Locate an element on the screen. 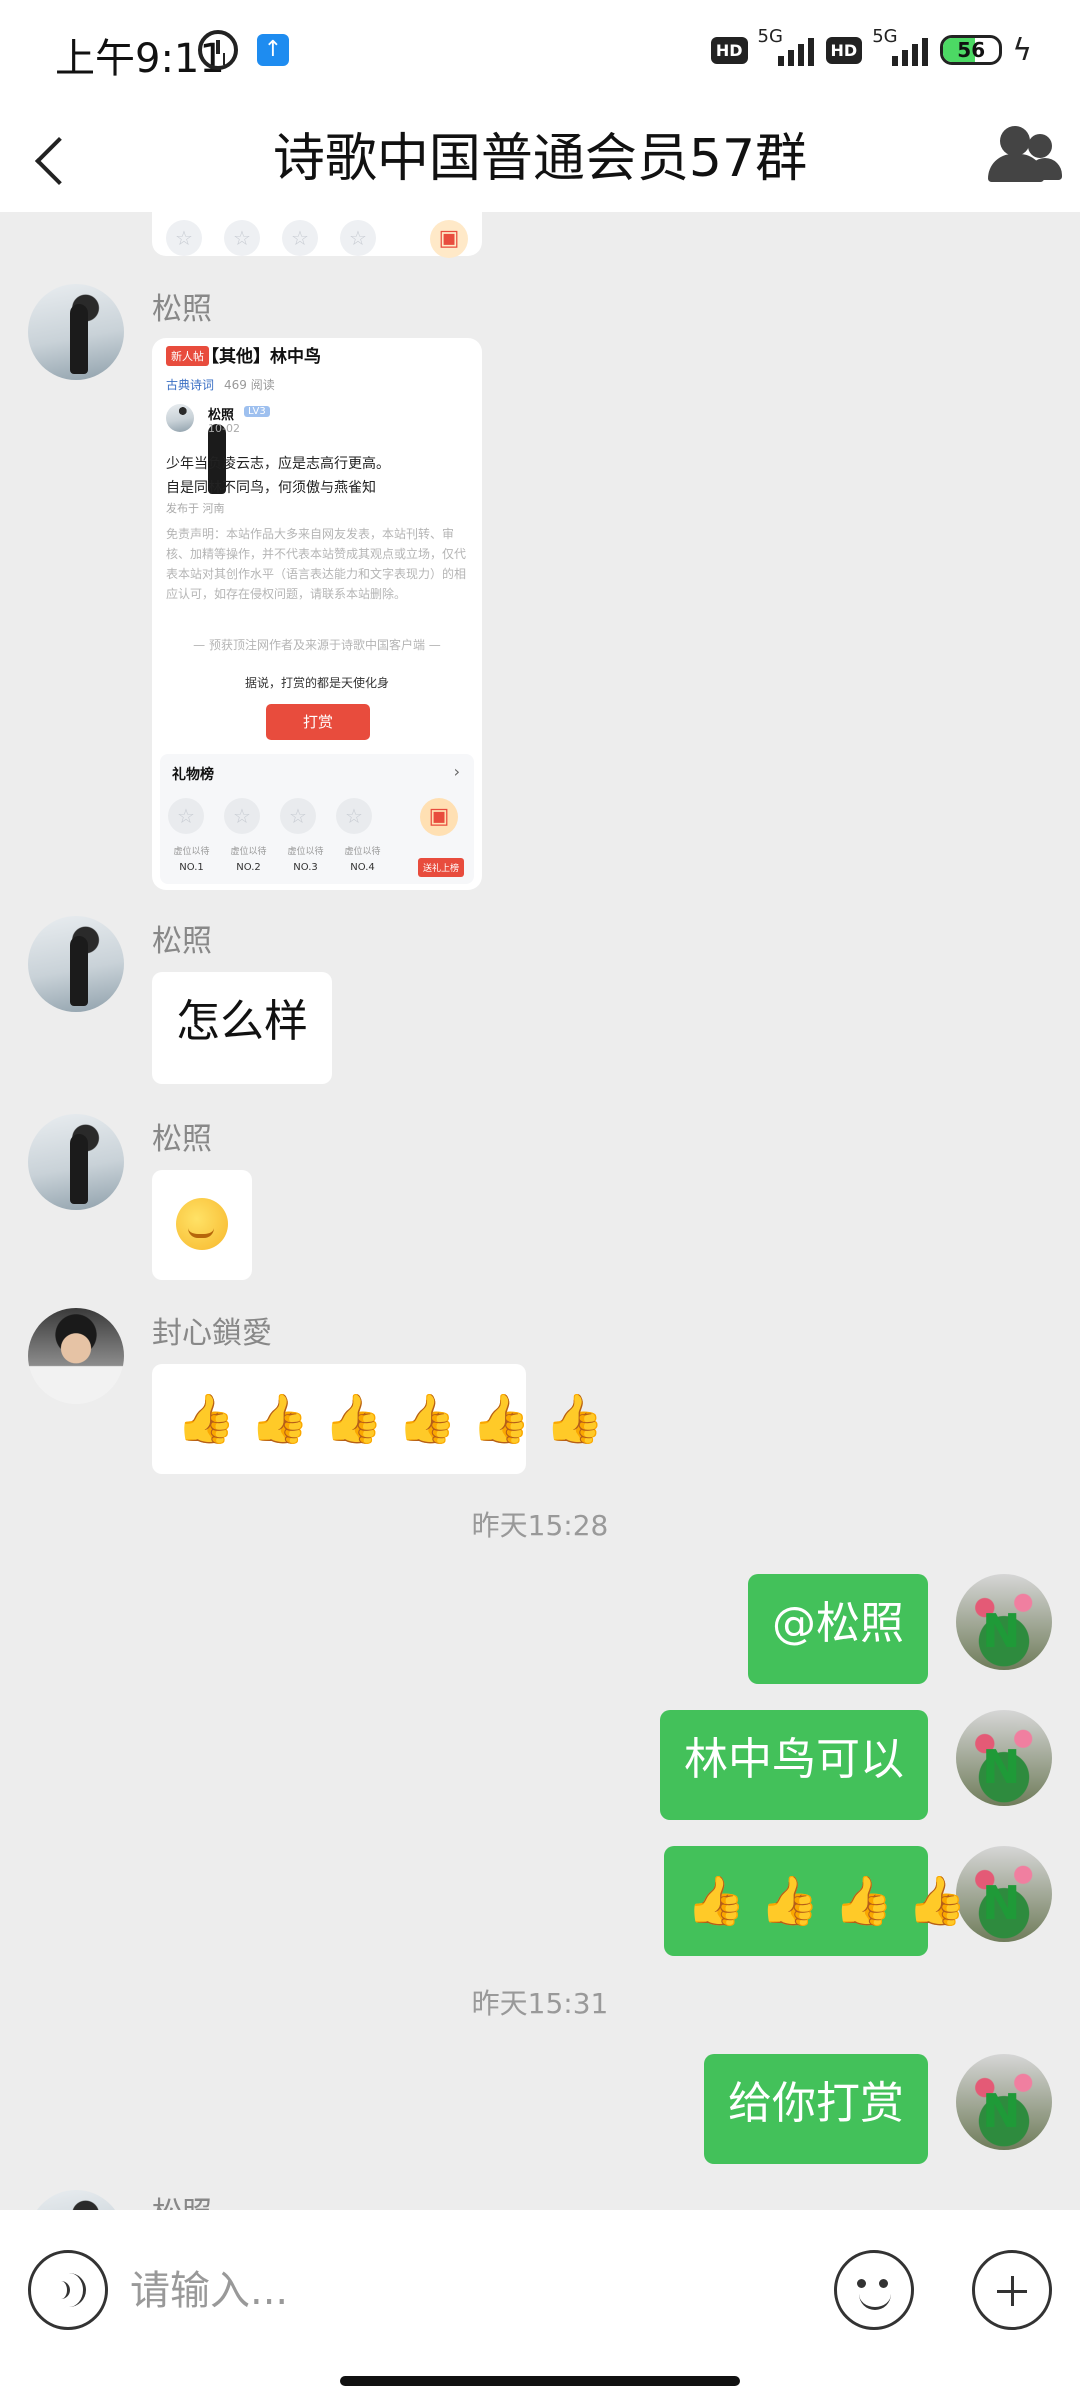 This screenshot has height=2400, width=1080. card-date: 10-02 is located at coordinates (224, 428).